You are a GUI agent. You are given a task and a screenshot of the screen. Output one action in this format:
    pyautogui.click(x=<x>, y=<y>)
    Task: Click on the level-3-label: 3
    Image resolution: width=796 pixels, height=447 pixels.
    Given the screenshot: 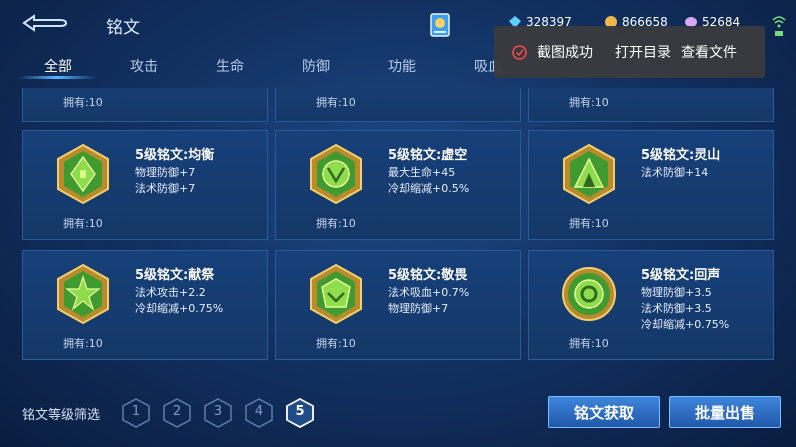 What is the action you would take?
    pyautogui.click(x=218, y=411)
    